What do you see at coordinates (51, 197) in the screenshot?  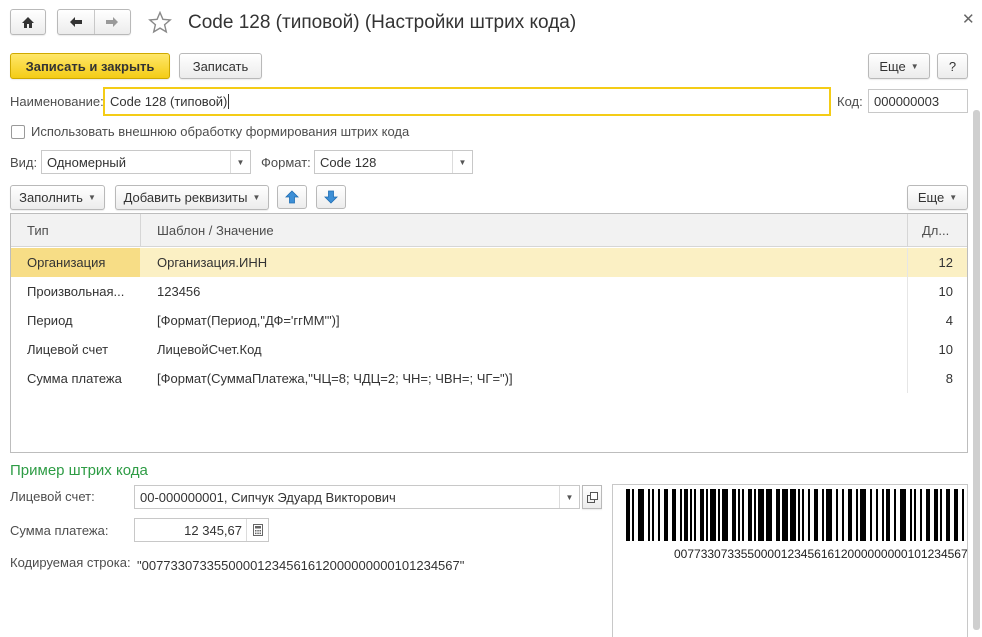 I see `fill-button-label: Заполнить` at bounding box center [51, 197].